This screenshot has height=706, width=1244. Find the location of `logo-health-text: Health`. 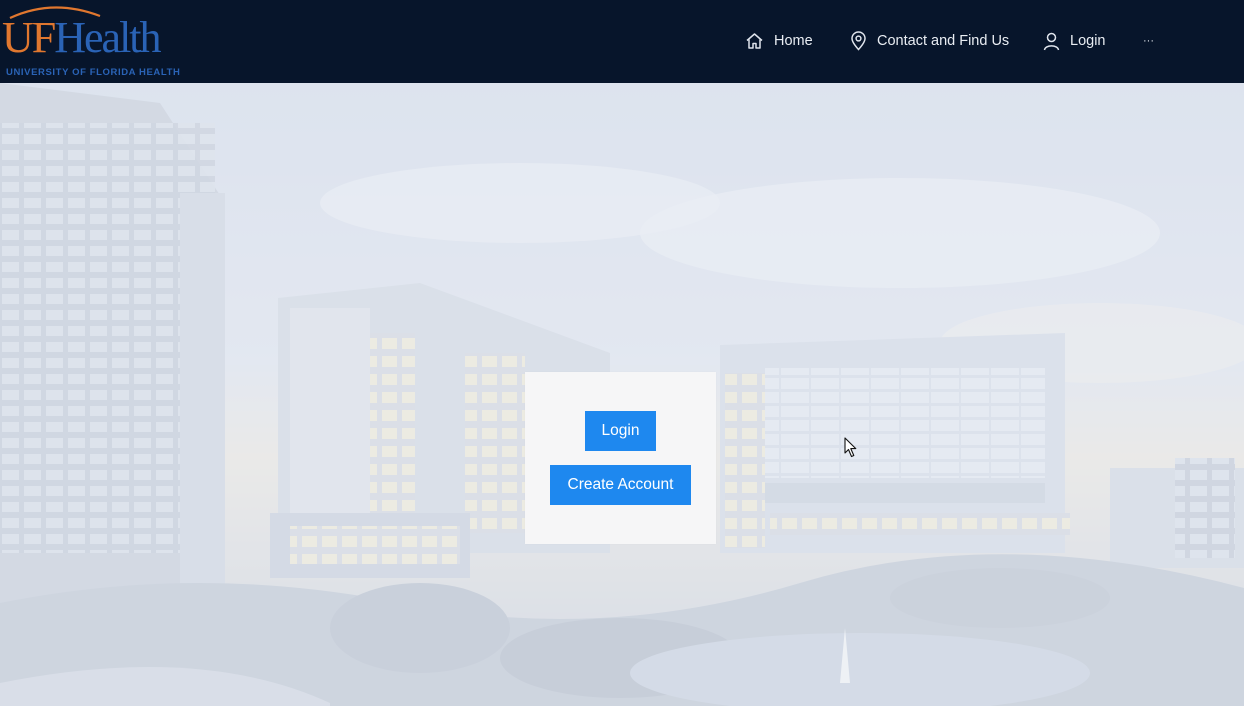

logo-health-text: Health is located at coordinates (107, 37).